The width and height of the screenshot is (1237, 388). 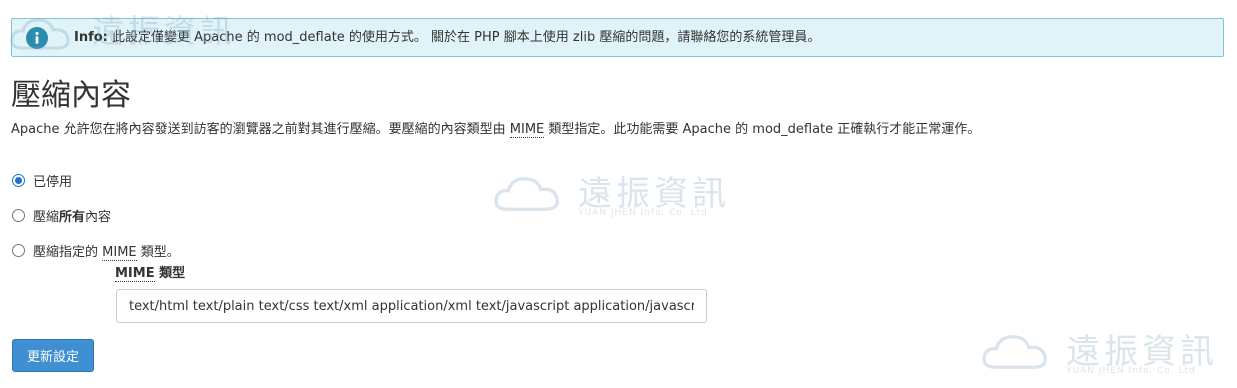 I want to click on option-compress-specified: 壓縮指定的 MIME 類型。, so click(x=96, y=250).